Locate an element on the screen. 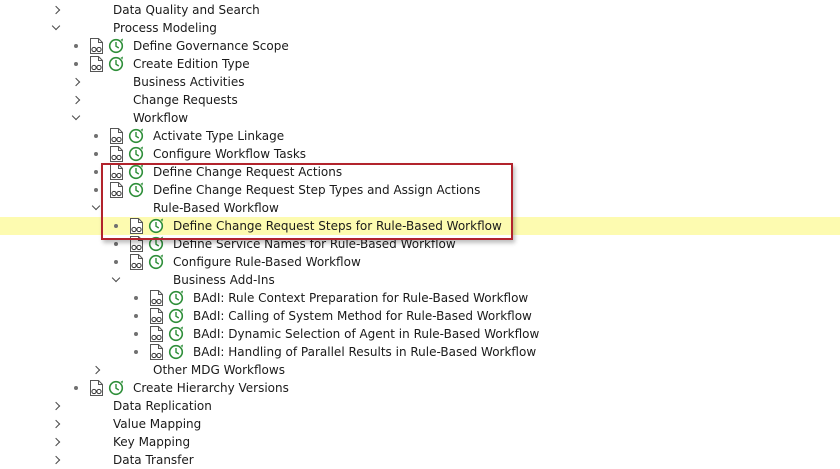 The width and height of the screenshot is (840, 469). tree-node-business-add-ins: Business Add-Ins is located at coordinates (420, 280).